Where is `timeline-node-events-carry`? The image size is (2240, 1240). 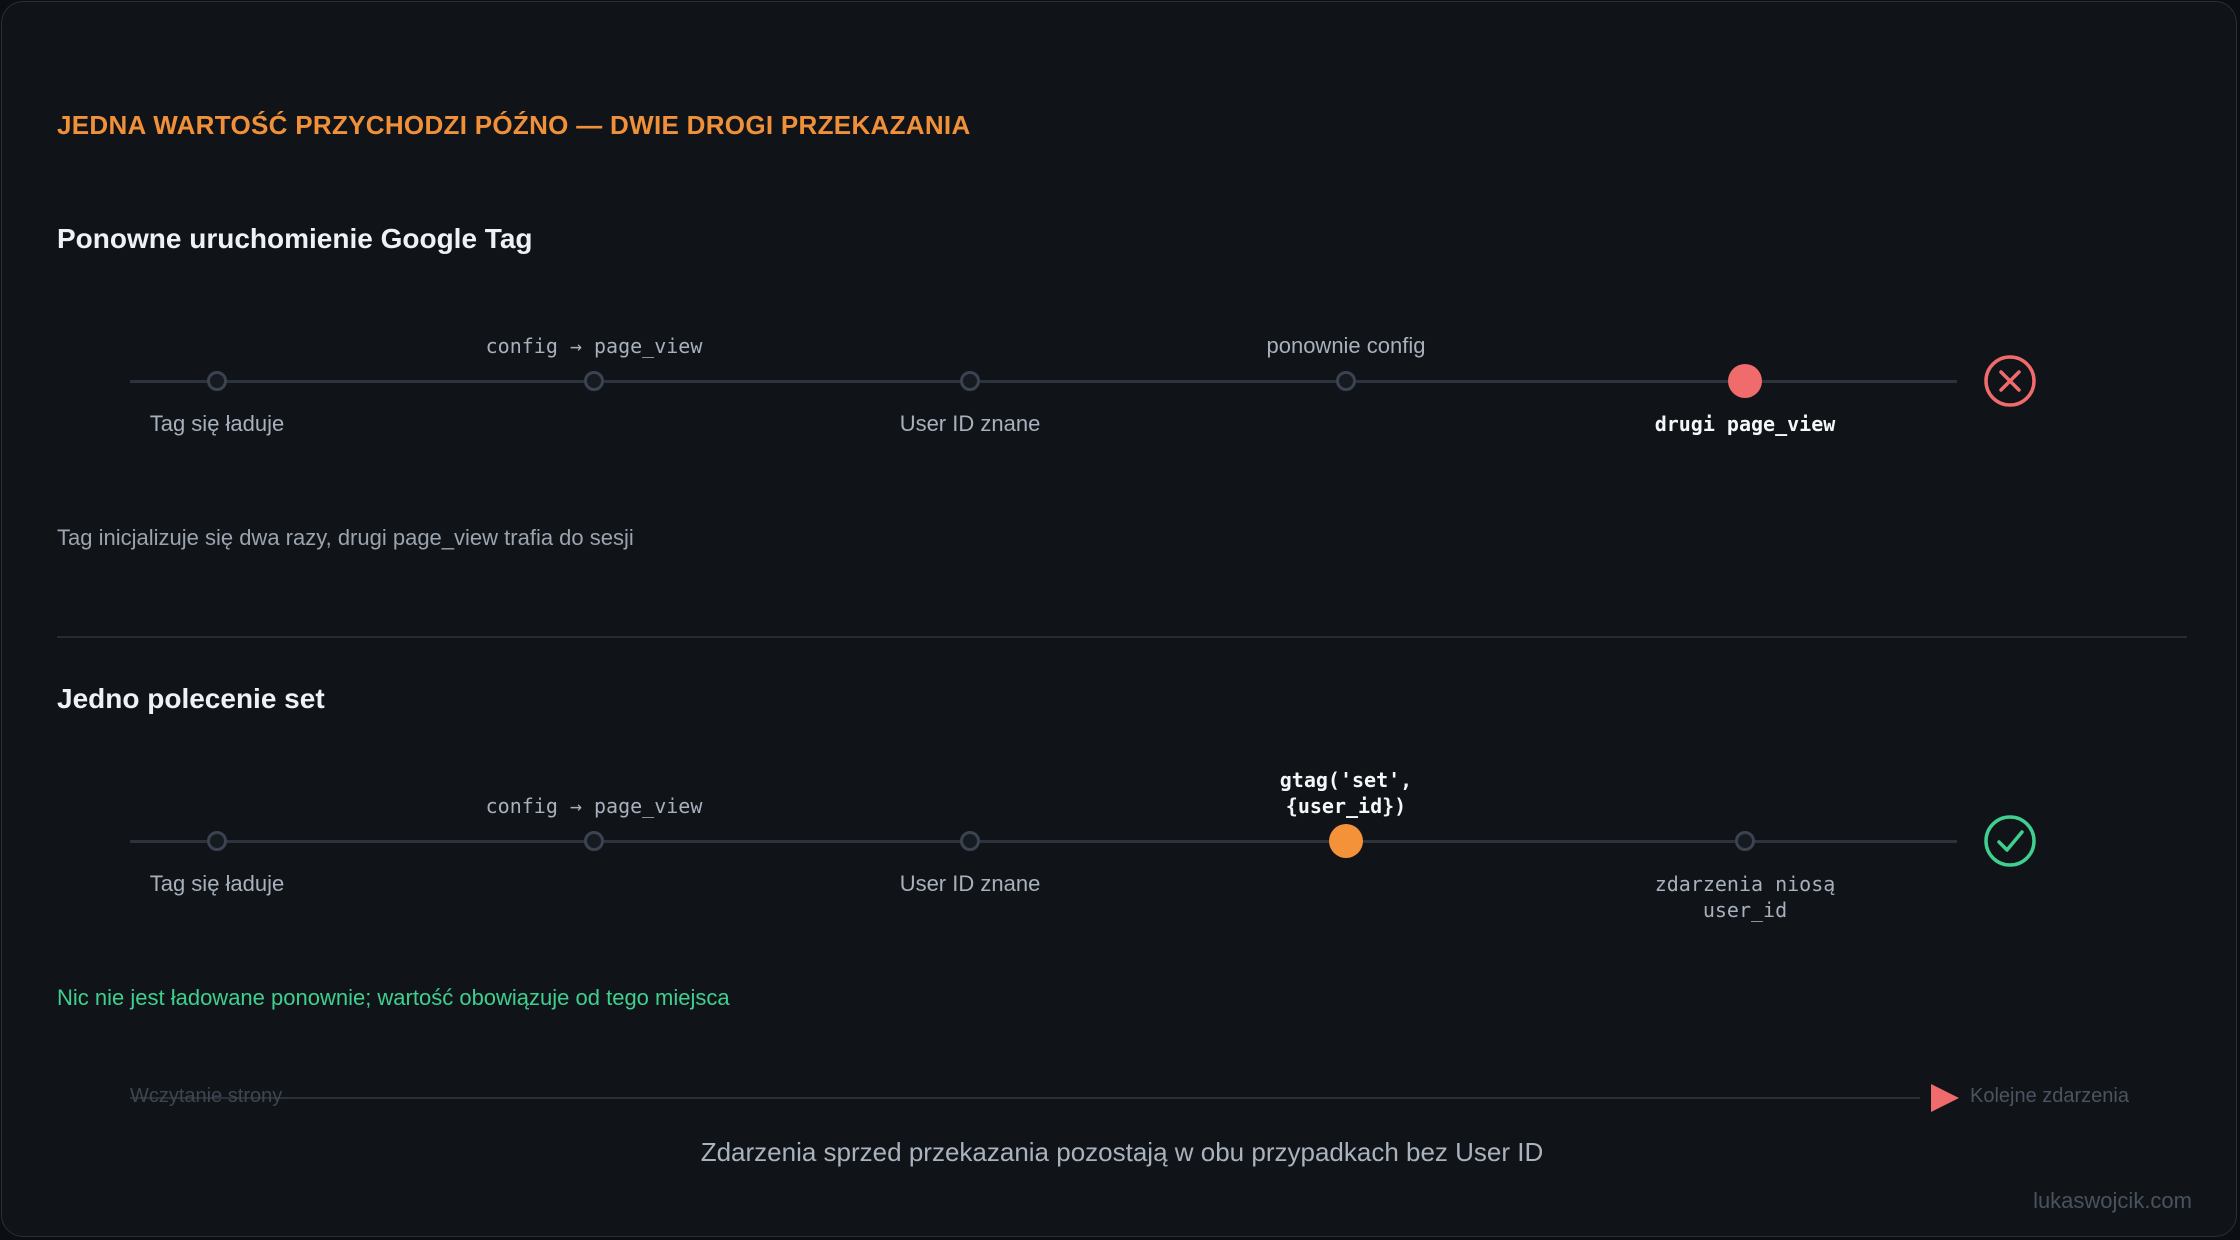
timeline-node-events-carry is located at coordinates (1745, 841).